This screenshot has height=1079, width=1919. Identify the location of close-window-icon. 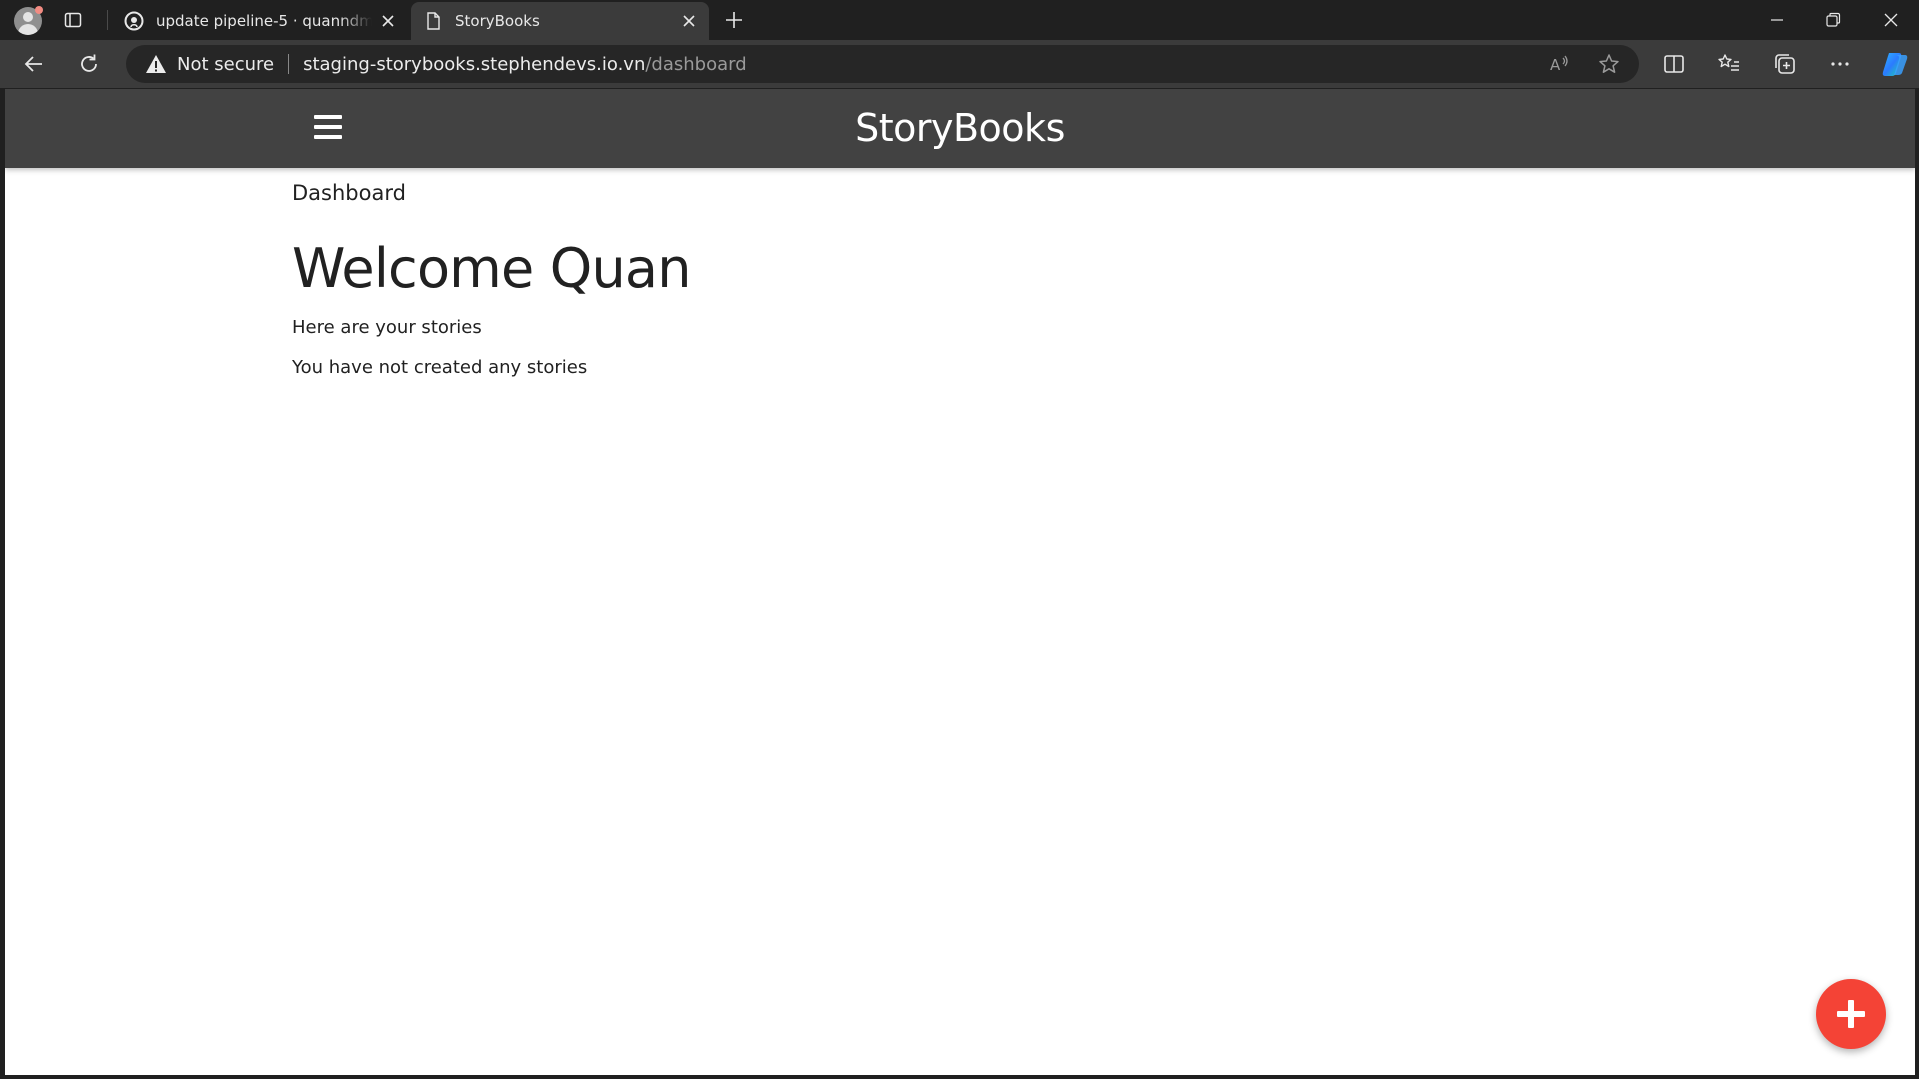
(1891, 20).